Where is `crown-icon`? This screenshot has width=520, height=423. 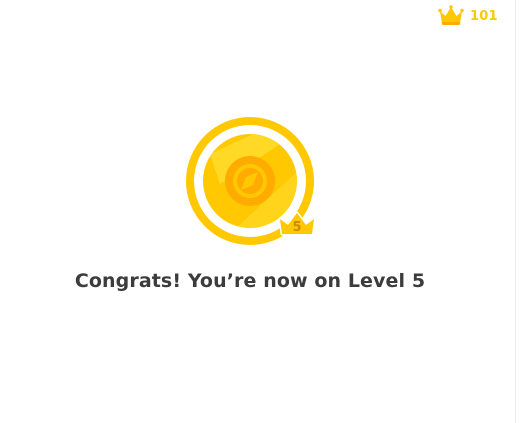 crown-icon is located at coordinates (451, 16).